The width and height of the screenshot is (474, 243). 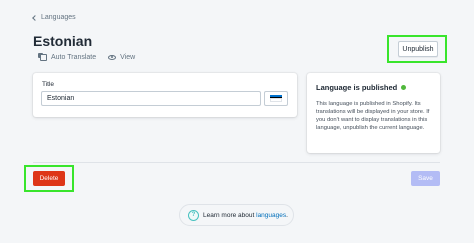 What do you see at coordinates (48, 84) in the screenshot?
I see `title-field-label: Title` at bounding box center [48, 84].